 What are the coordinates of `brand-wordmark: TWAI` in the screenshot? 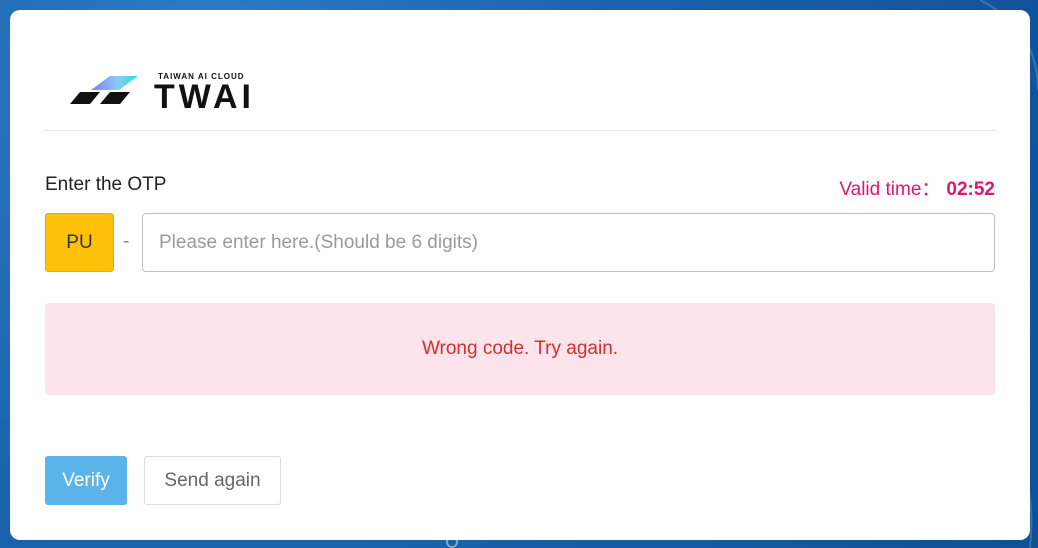 It's located at (204, 95).